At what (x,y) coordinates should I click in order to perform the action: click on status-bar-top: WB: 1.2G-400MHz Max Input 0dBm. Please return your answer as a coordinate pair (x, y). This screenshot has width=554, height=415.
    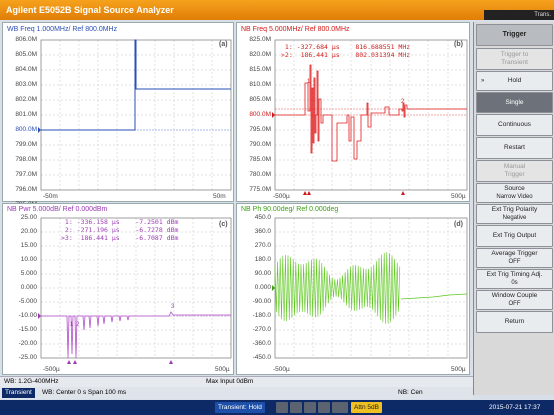
    Looking at the image, I should click on (236, 381).